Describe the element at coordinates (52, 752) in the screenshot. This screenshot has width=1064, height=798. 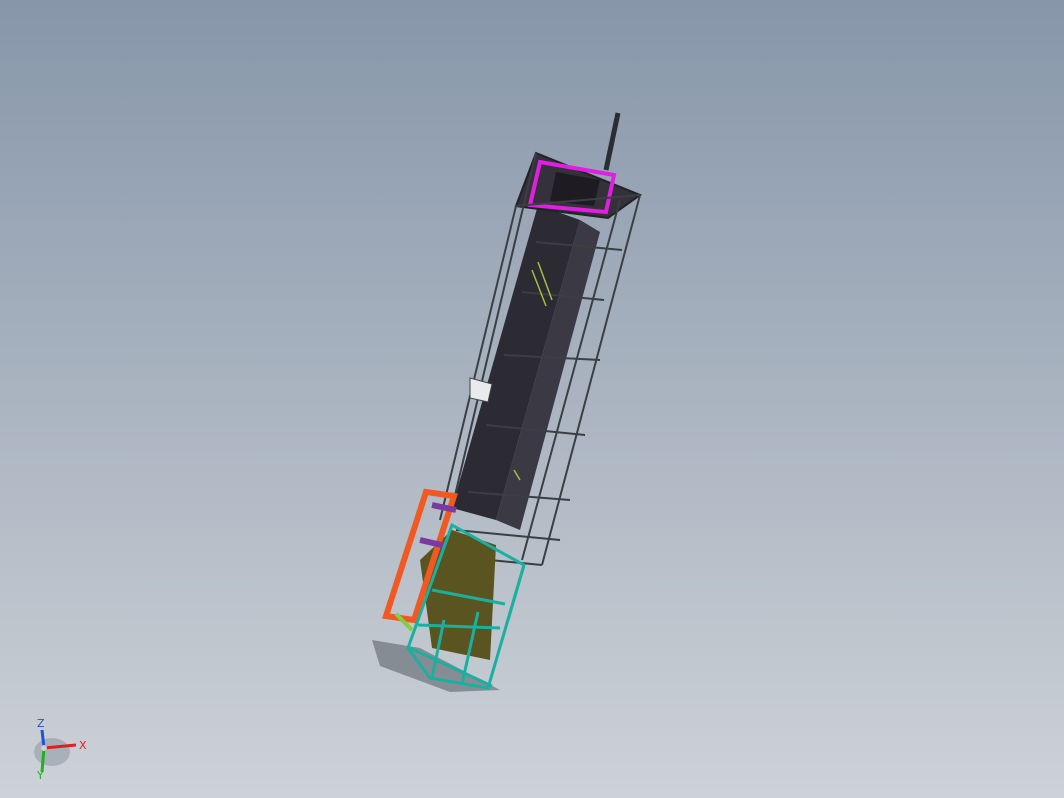
I see `triad-shadow` at that location.